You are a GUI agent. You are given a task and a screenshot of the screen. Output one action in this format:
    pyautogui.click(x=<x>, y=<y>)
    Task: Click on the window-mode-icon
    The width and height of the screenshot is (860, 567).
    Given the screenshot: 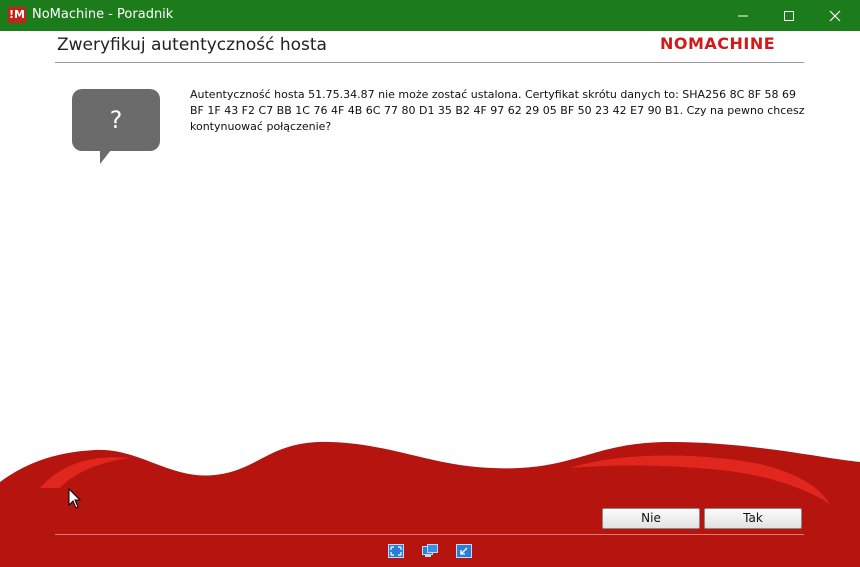 What is the action you would take?
    pyautogui.click(x=464, y=551)
    